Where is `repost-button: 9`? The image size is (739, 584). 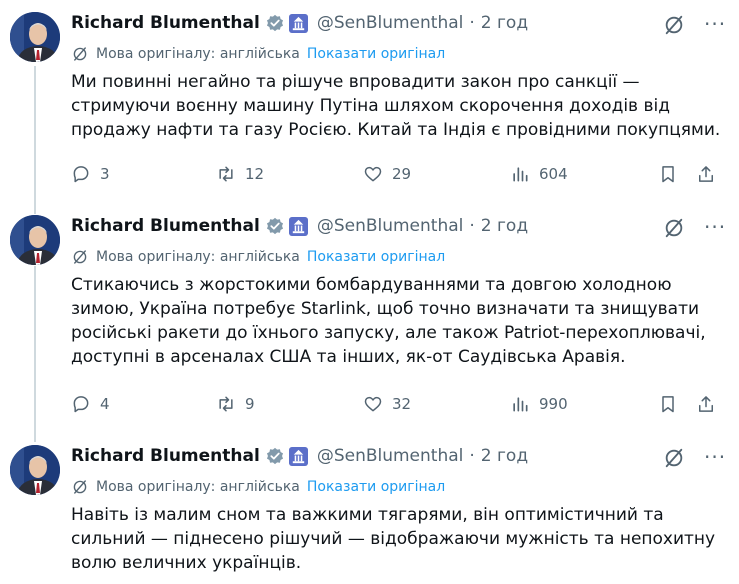
repost-button: 9 is located at coordinates (235, 404).